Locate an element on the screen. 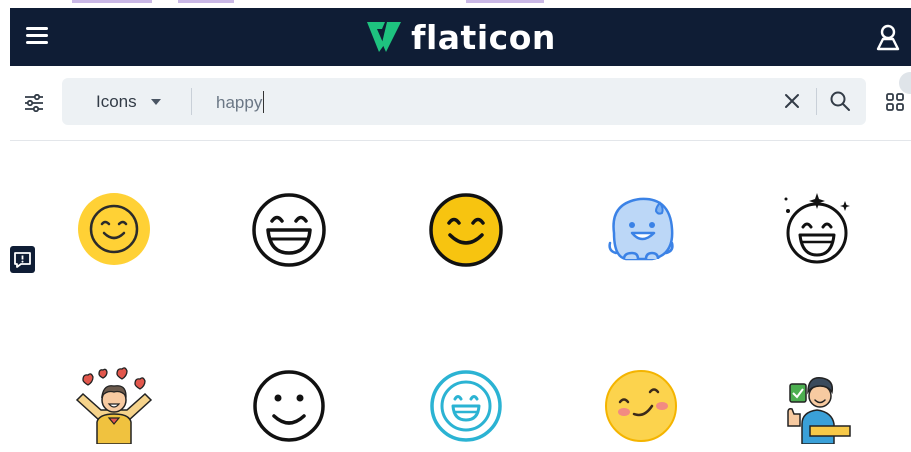 The height and width of the screenshot is (452, 911). caret-down-icon is located at coordinates (155, 101).